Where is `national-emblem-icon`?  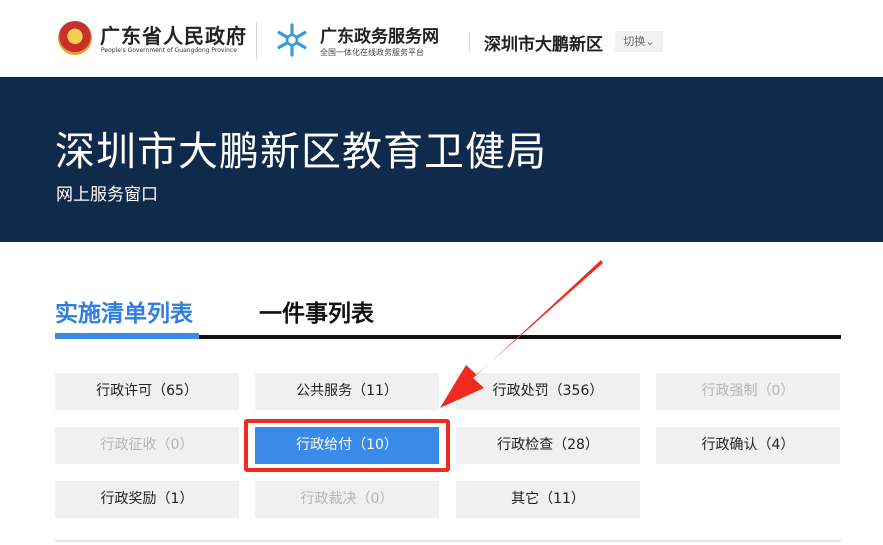
national-emblem-icon is located at coordinates (75, 38).